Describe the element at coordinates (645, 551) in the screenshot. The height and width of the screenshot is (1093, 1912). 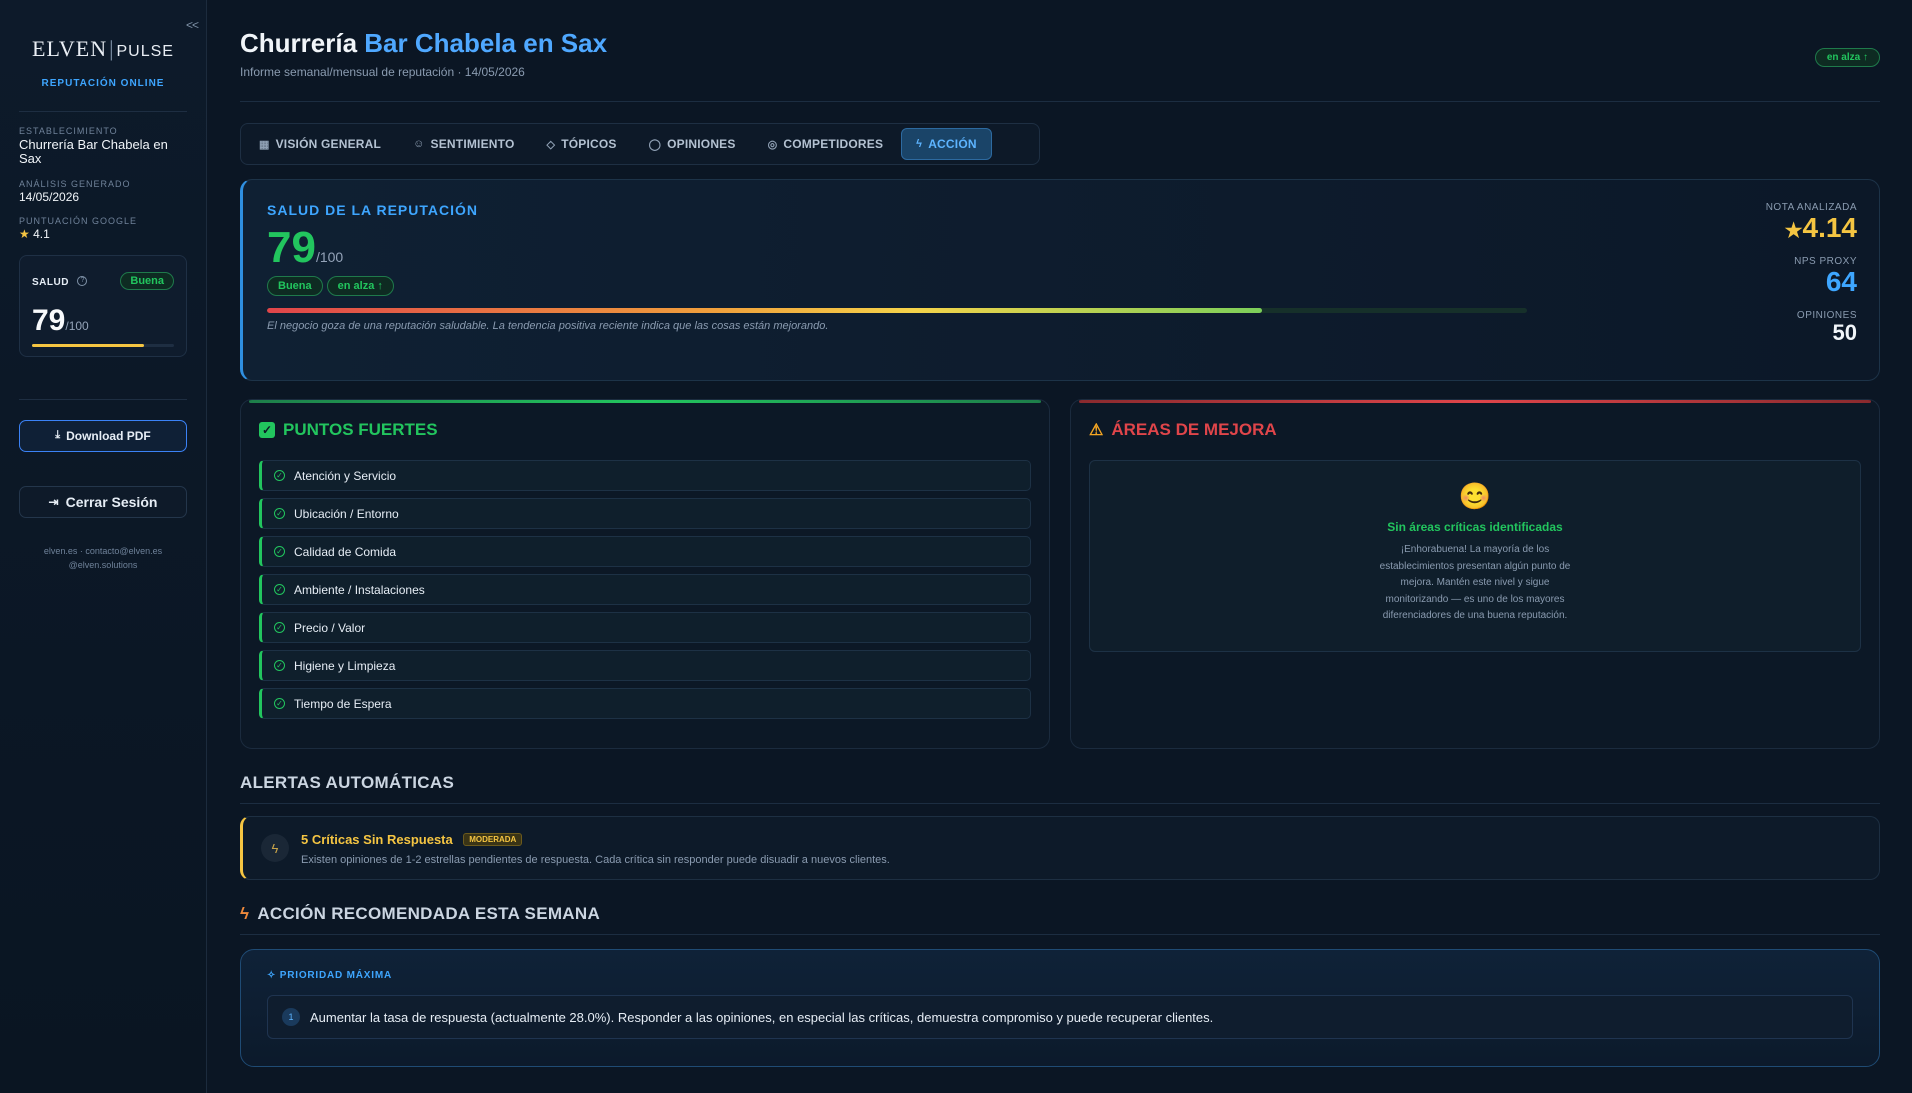
I see `list-item: ✓ Calidad de Comida` at that location.